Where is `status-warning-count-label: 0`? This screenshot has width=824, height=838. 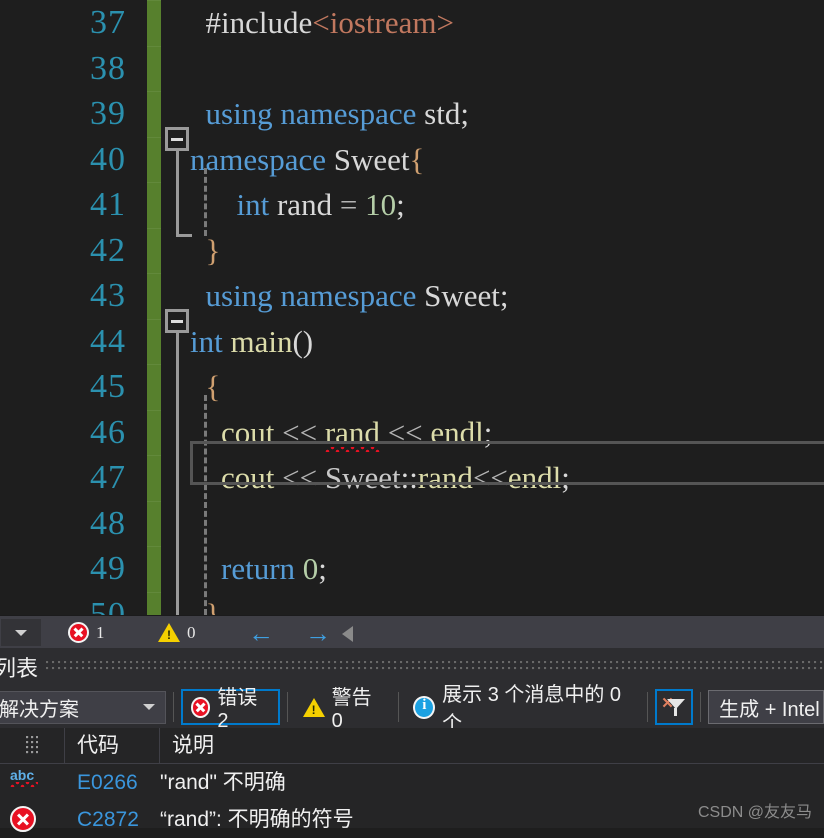
status-warning-count-label: 0 is located at coordinates (191, 632).